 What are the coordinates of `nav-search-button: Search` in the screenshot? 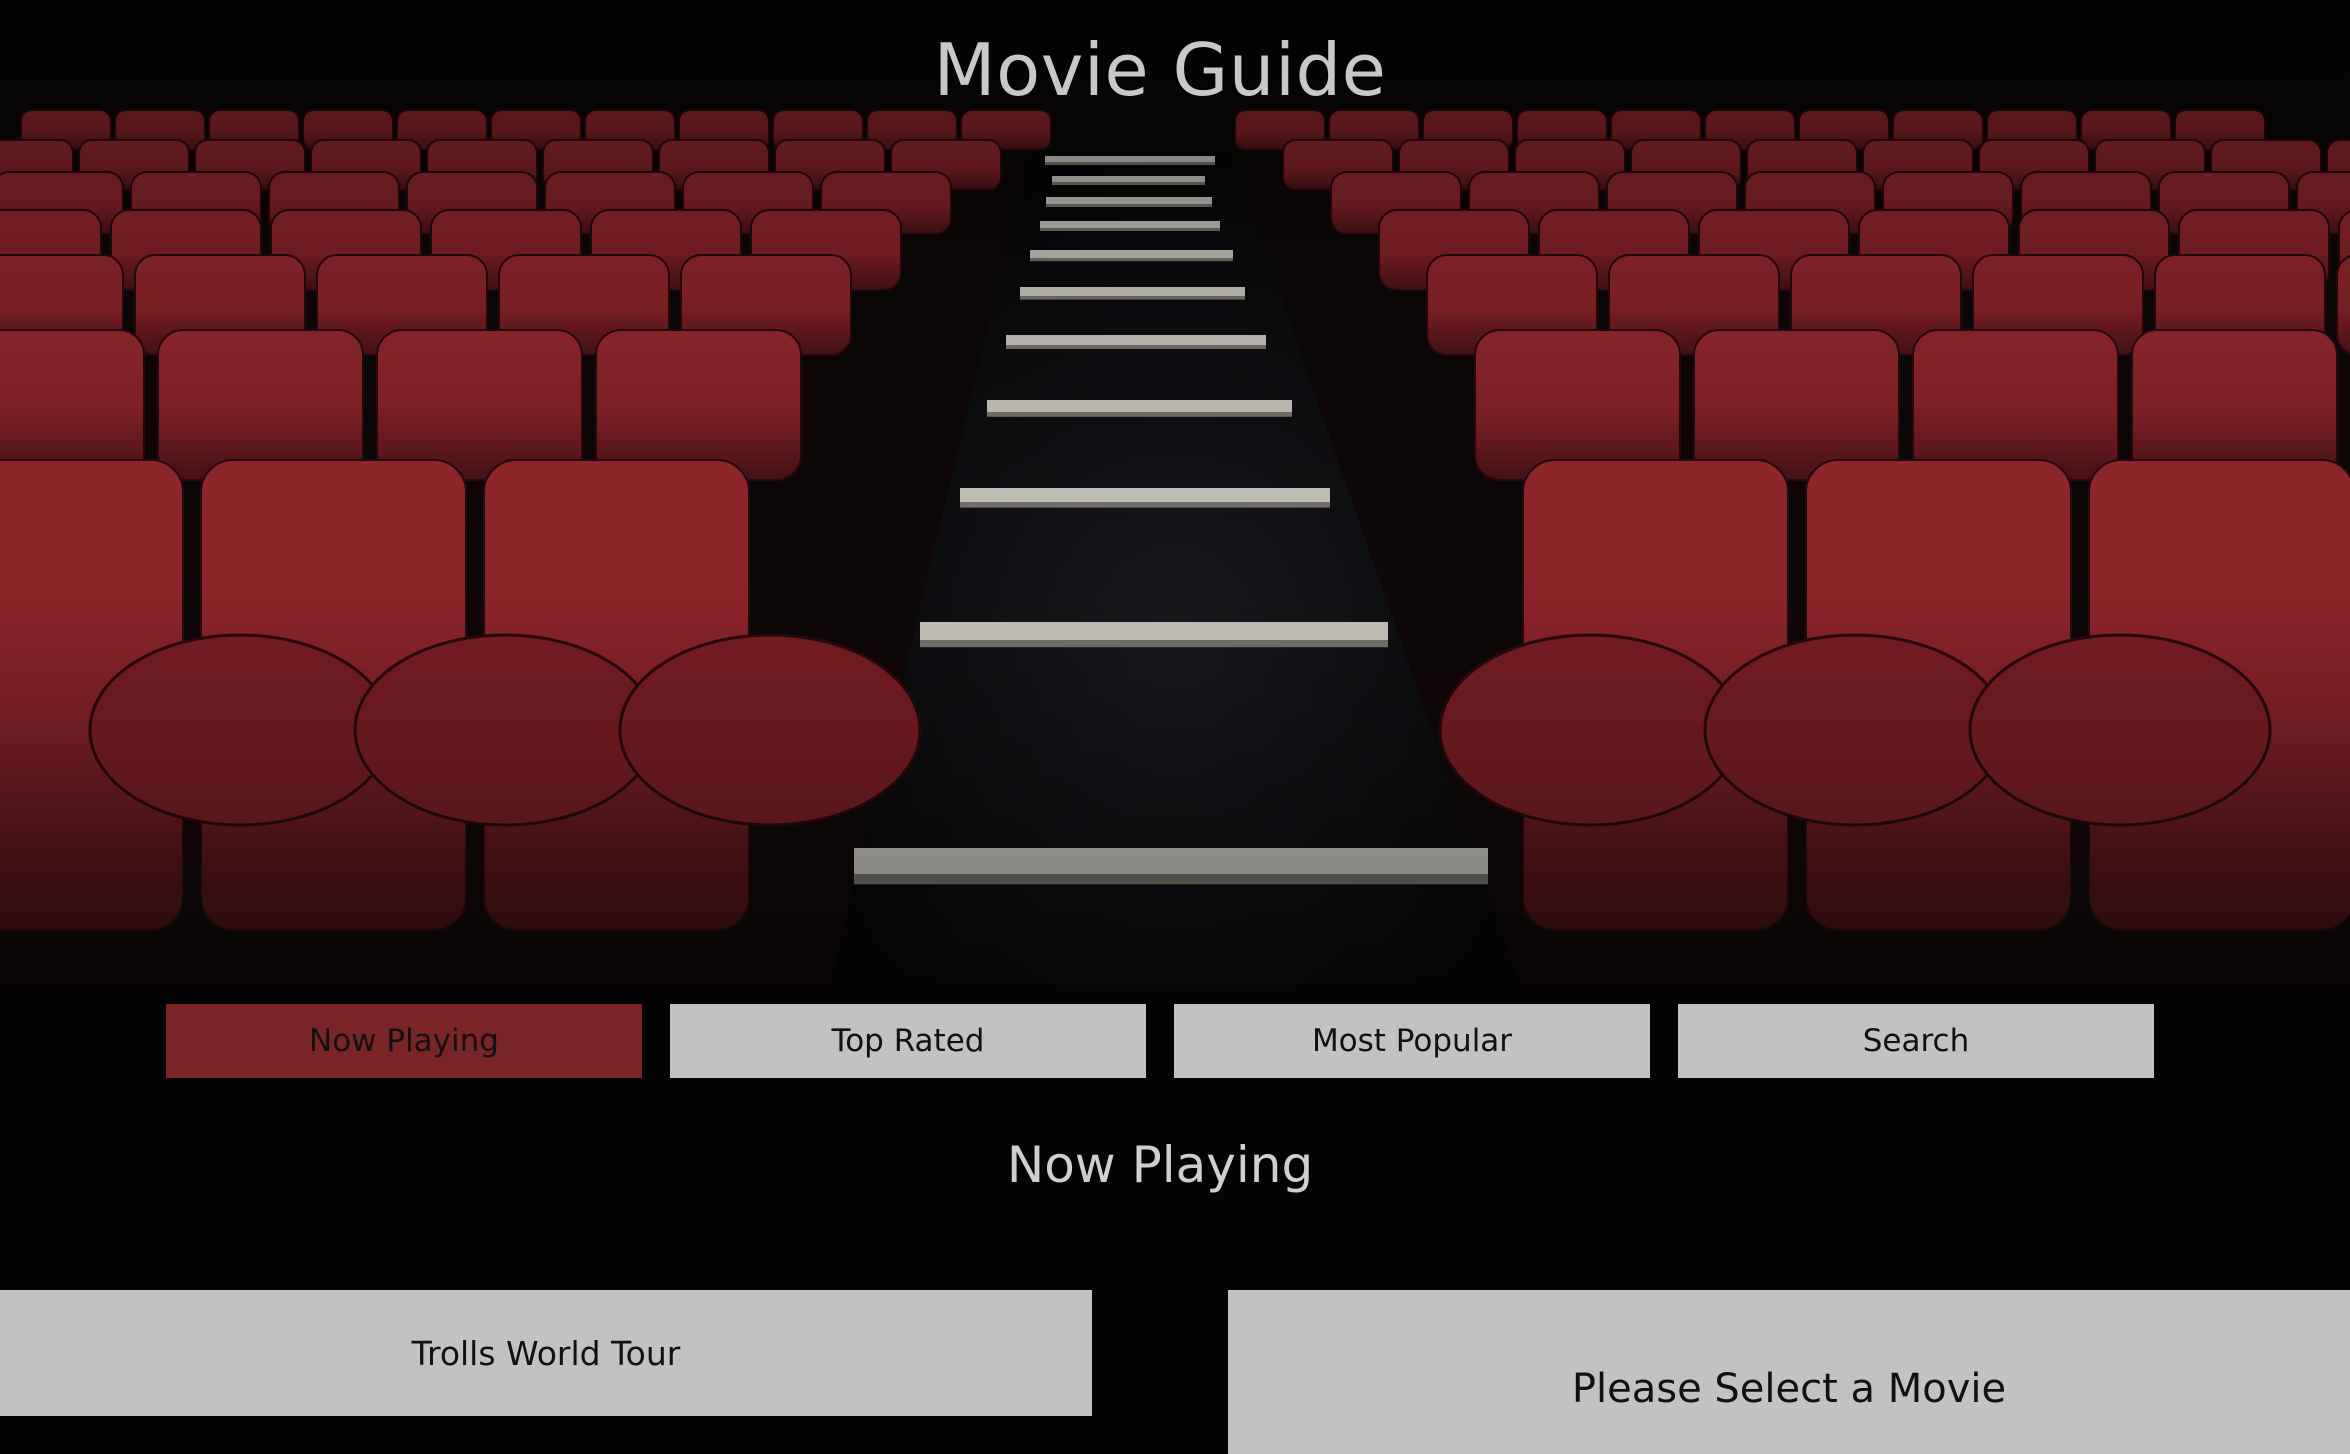 It's located at (1916, 1041).